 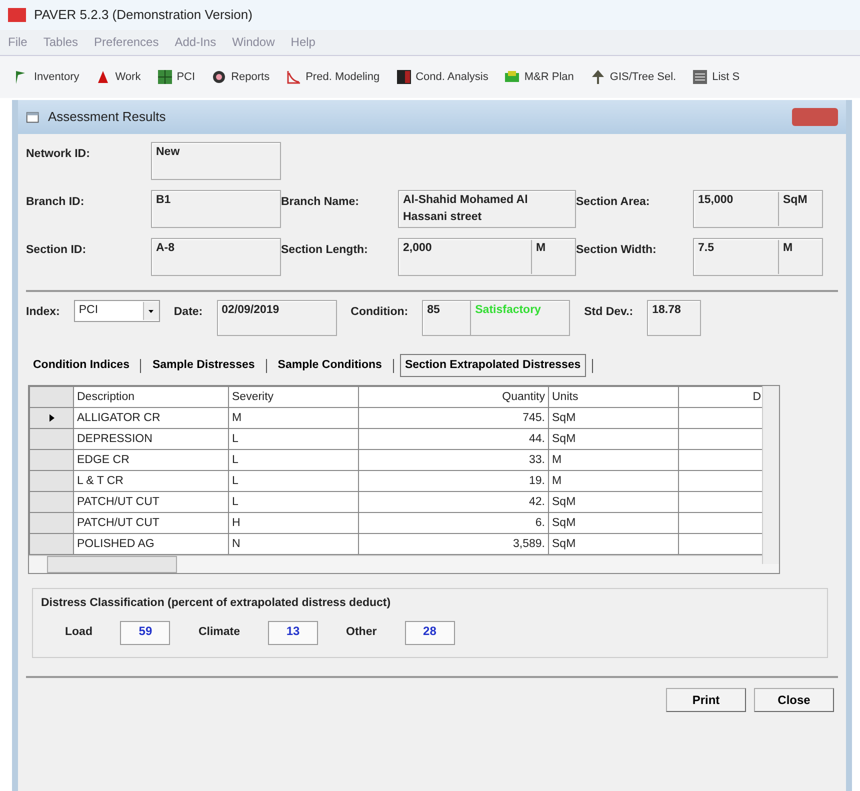 What do you see at coordinates (453, 460) in the screenshot?
I see `table-cell: 33.` at bounding box center [453, 460].